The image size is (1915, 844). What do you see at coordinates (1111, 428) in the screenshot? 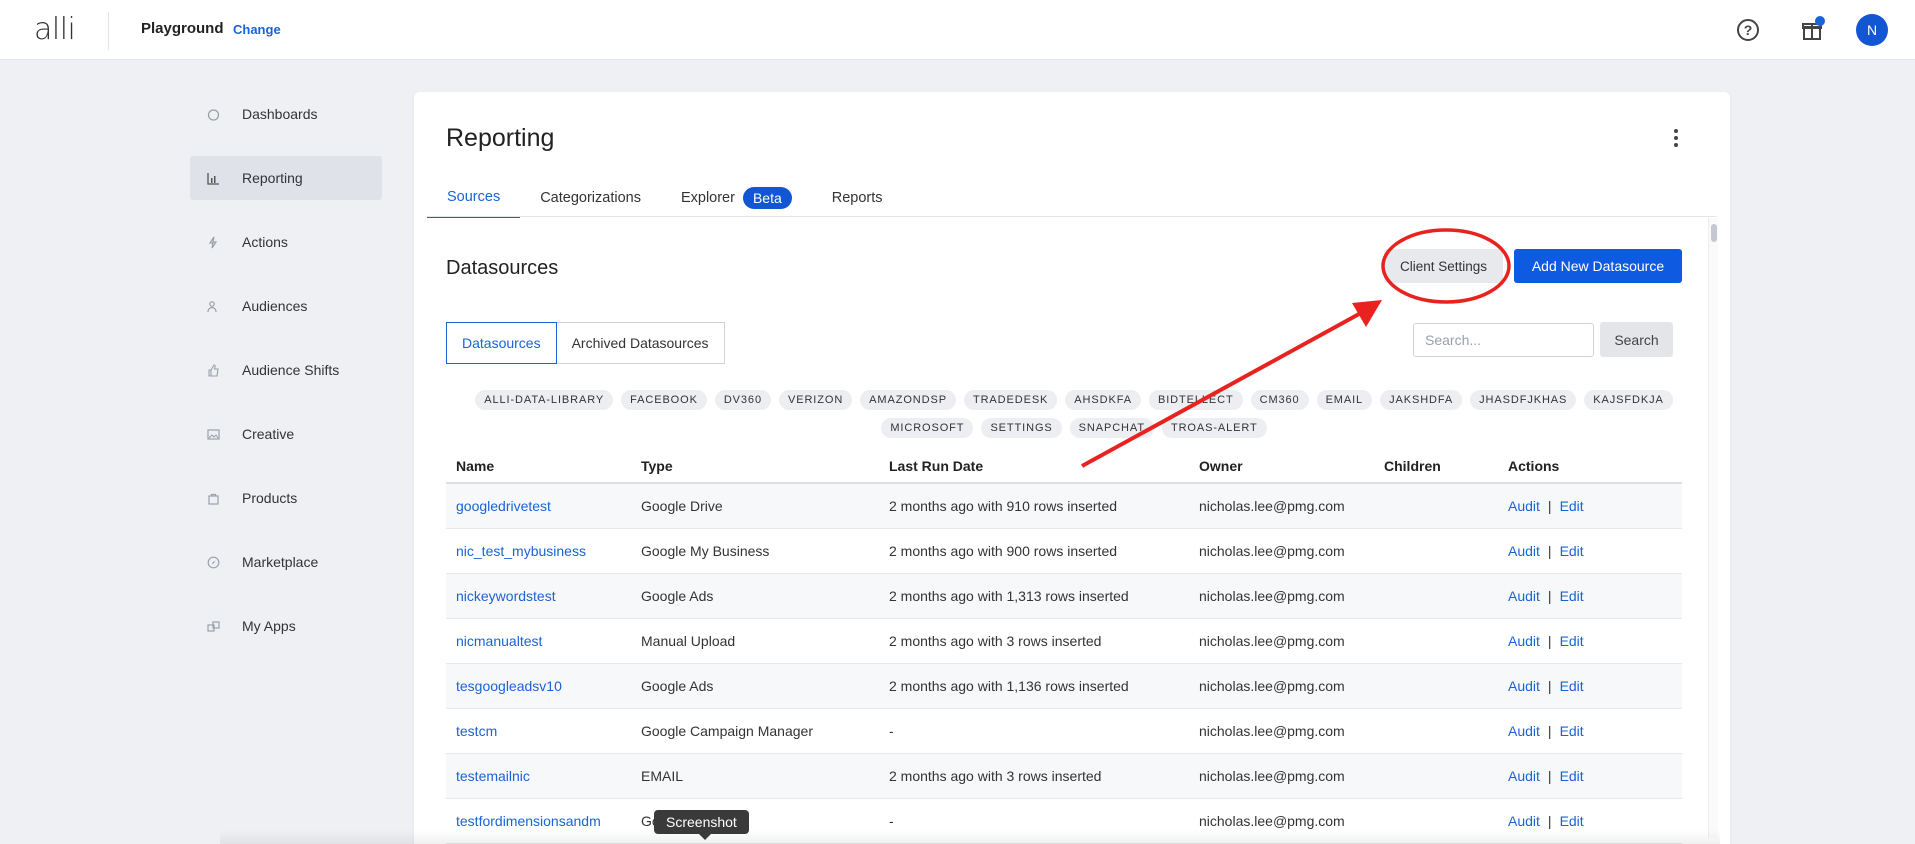
I see `tag-chip: SNAPCHAT` at bounding box center [1111, 428].